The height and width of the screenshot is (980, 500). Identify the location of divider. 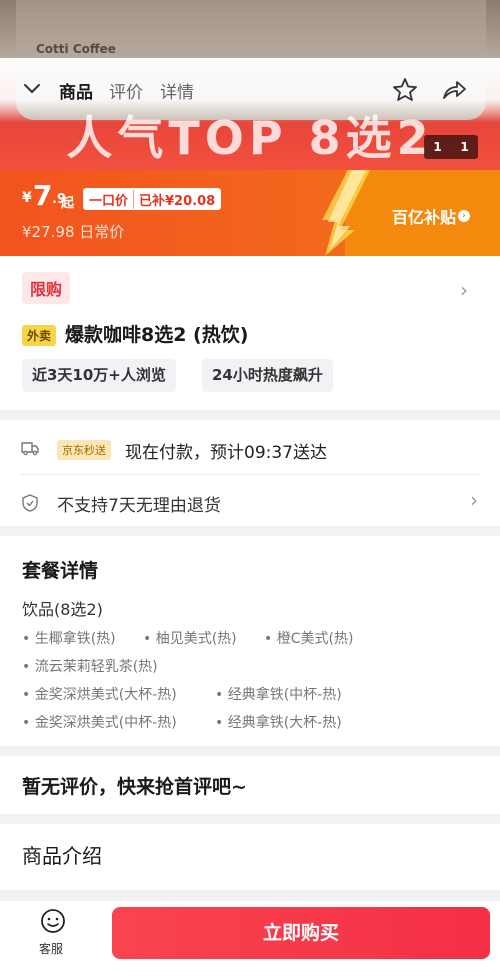
(250, 474).